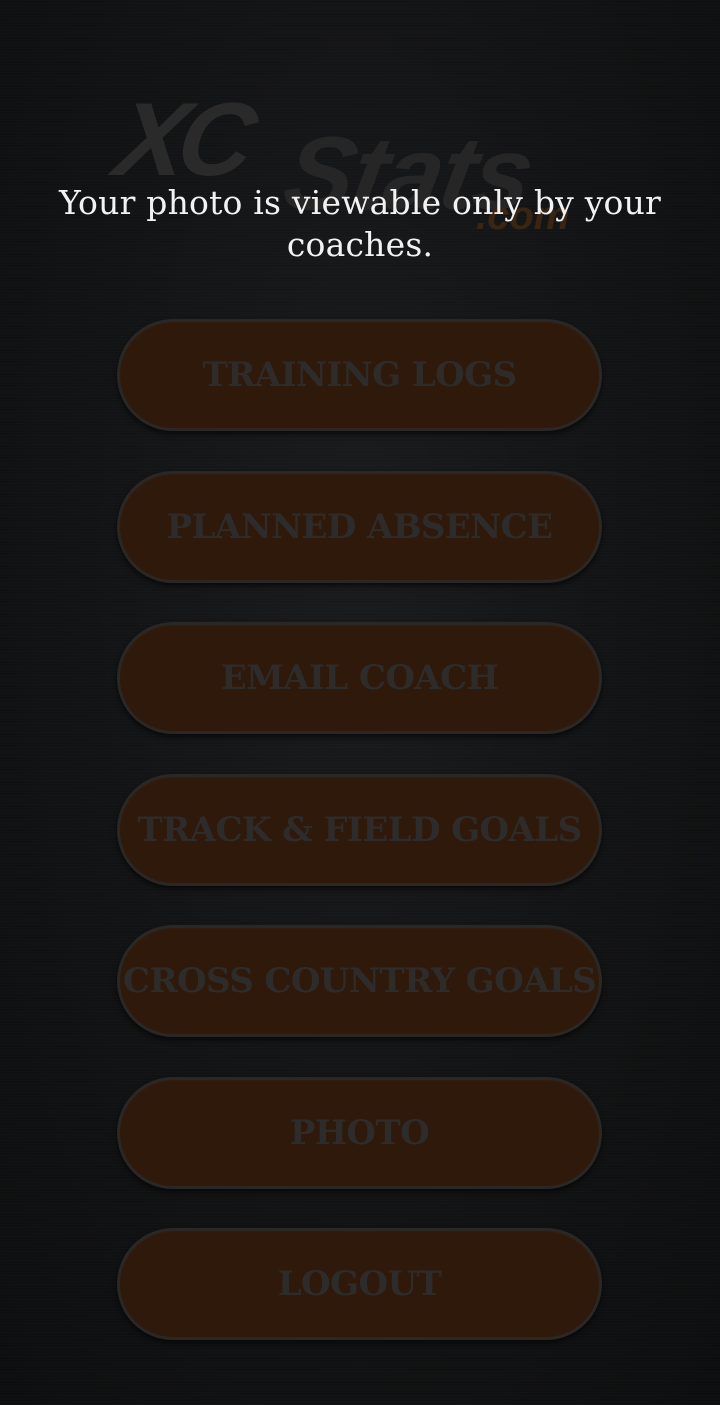 The image size is (720, 1405). I want to click on cross-country-goals-label: CROSS COUNTRY GOALS, so click(359, 981).